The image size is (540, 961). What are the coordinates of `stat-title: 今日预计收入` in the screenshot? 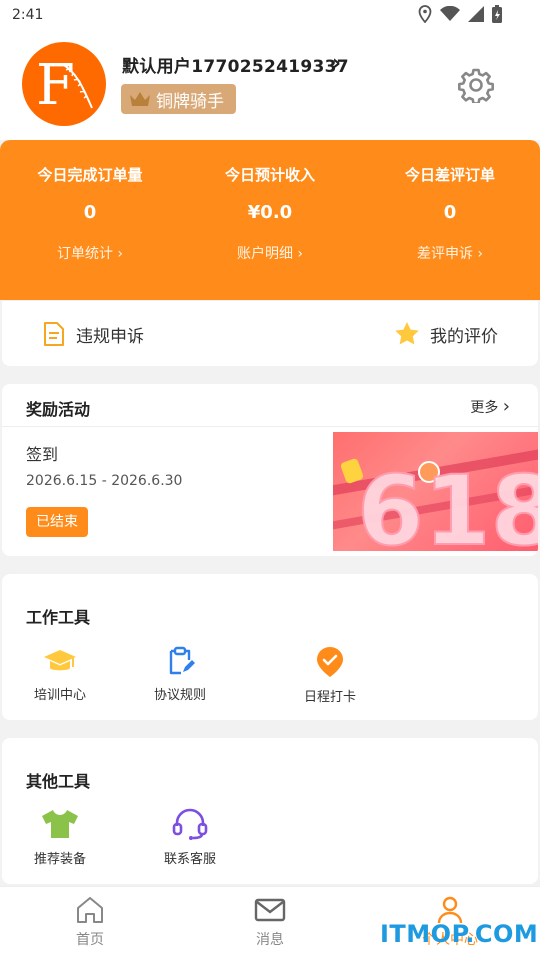 It's located at (269, 175).